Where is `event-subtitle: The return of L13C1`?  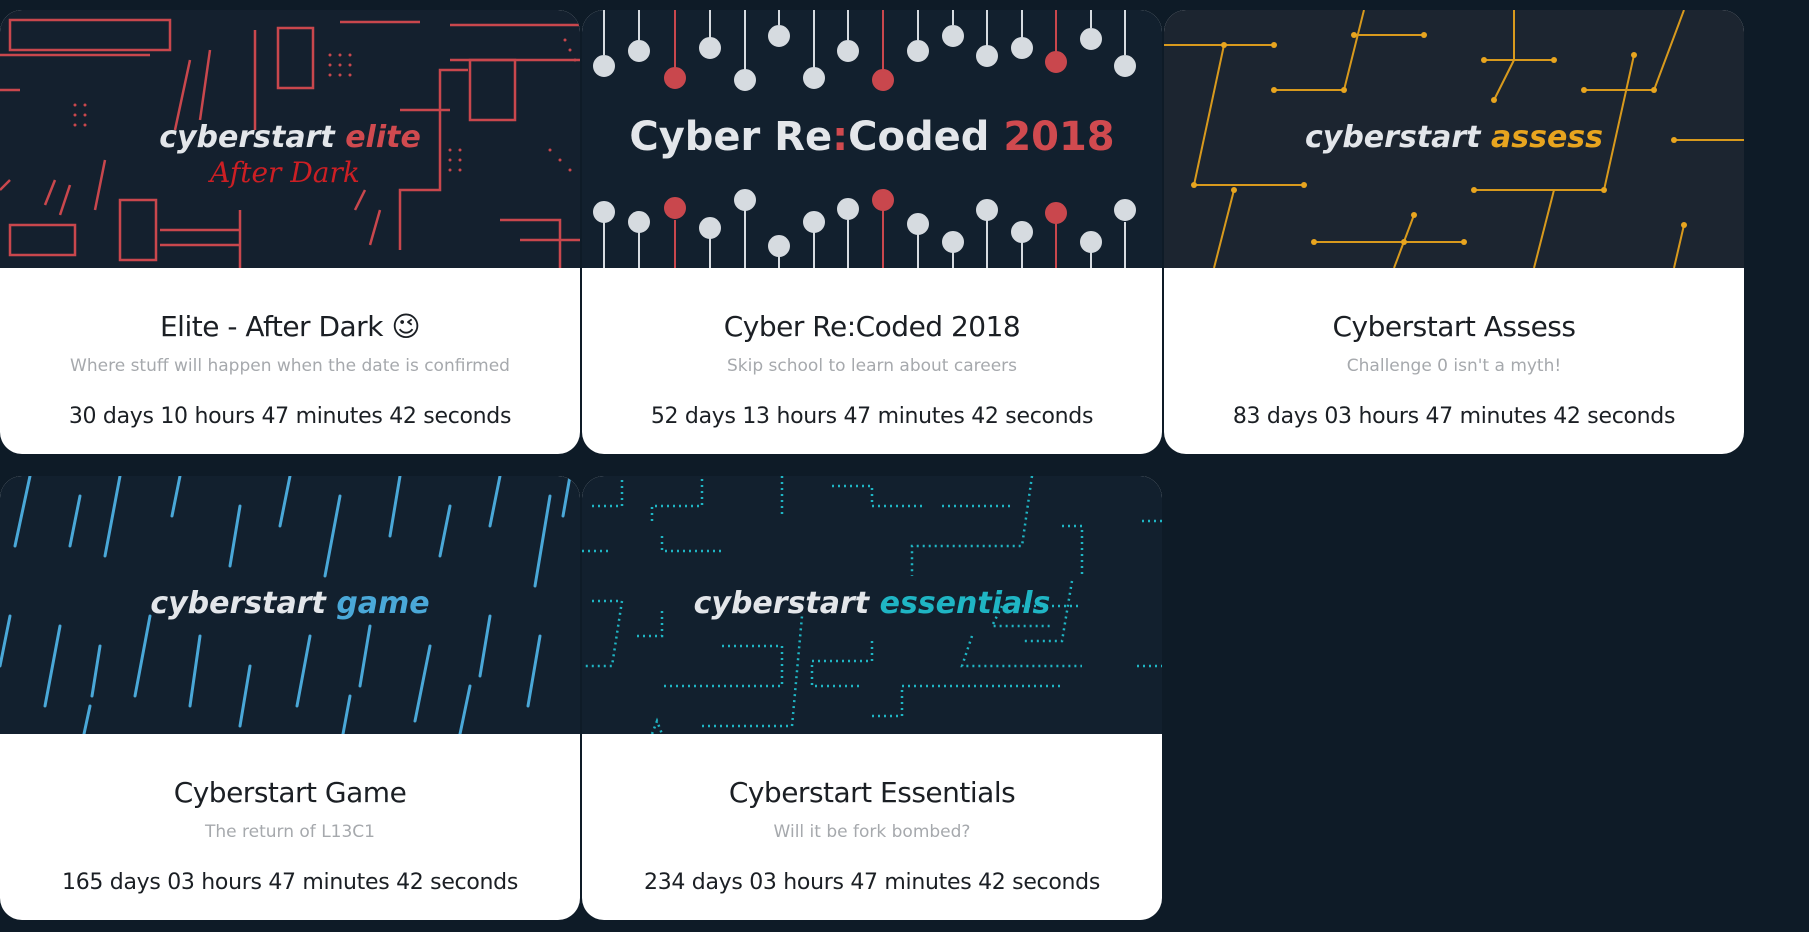 event-subtitle: The return of L13C1 is located at coordinates (290, 832).